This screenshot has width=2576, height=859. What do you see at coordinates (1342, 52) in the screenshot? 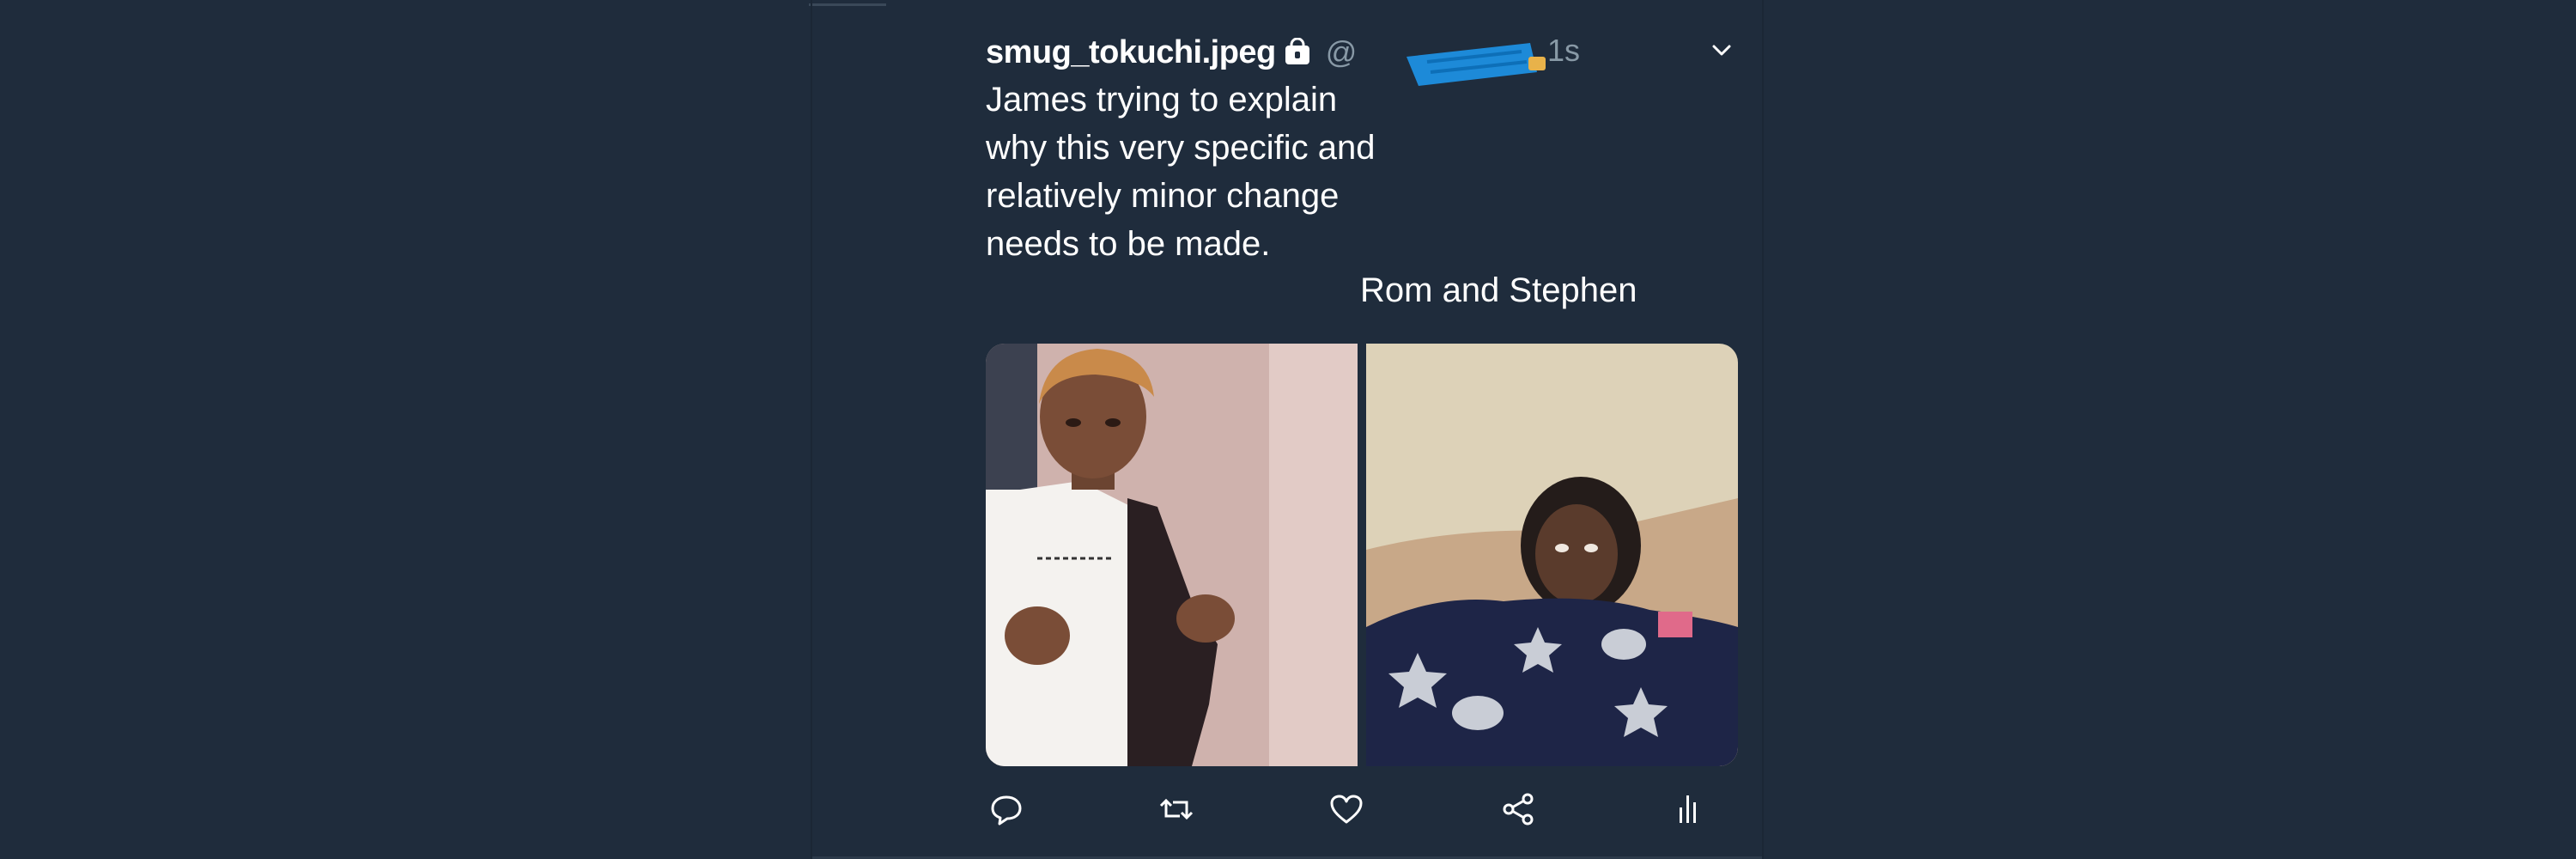
I see `user-handle: @` at bounding box center [1342, 52].